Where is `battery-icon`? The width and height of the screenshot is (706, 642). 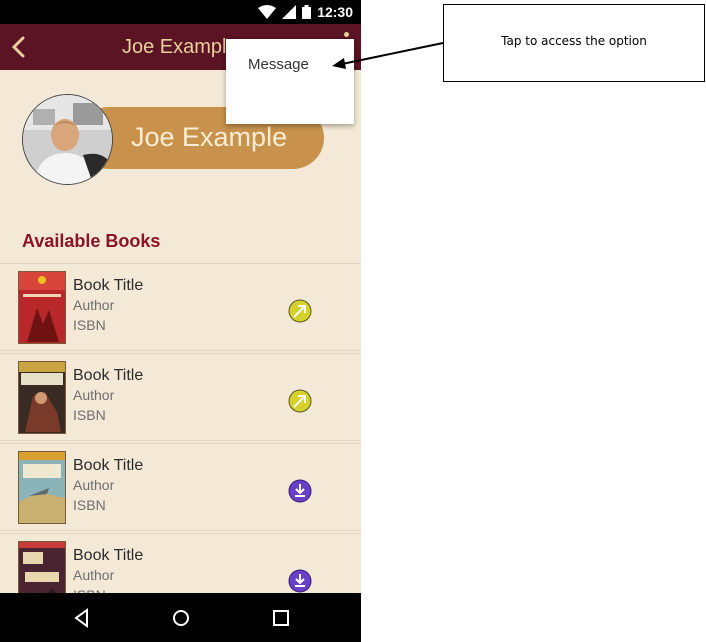
battery-icon is located at coordinates (307, 12).